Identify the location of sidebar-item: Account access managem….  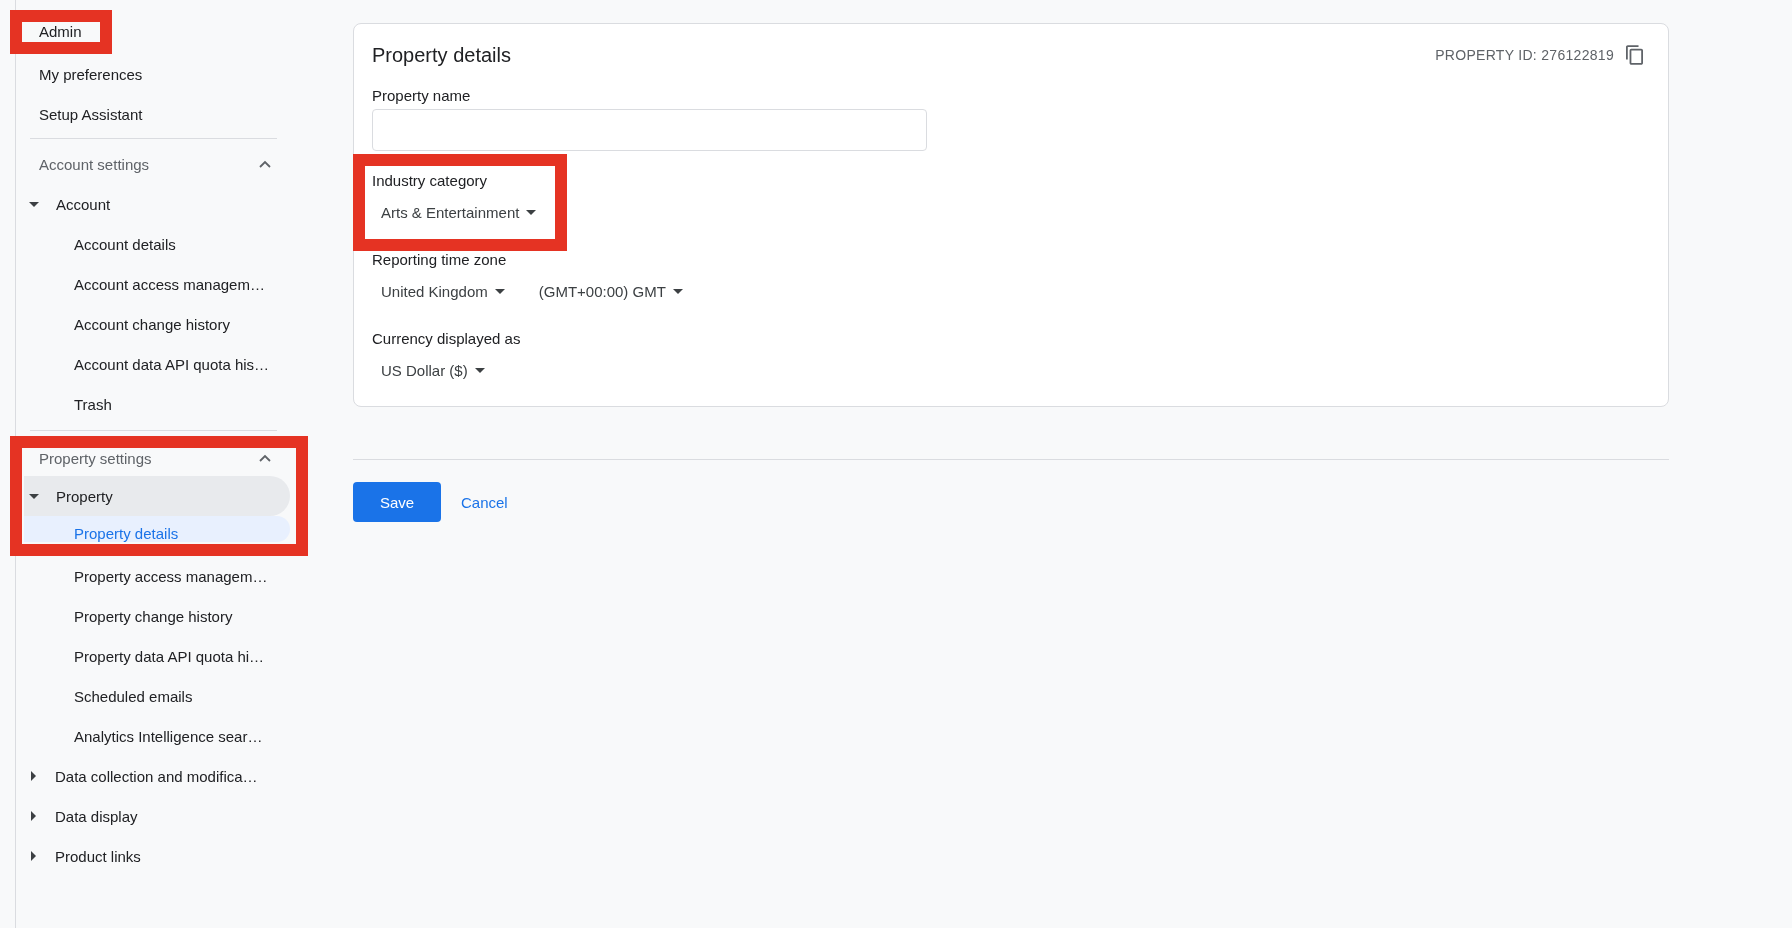
(153, 284).